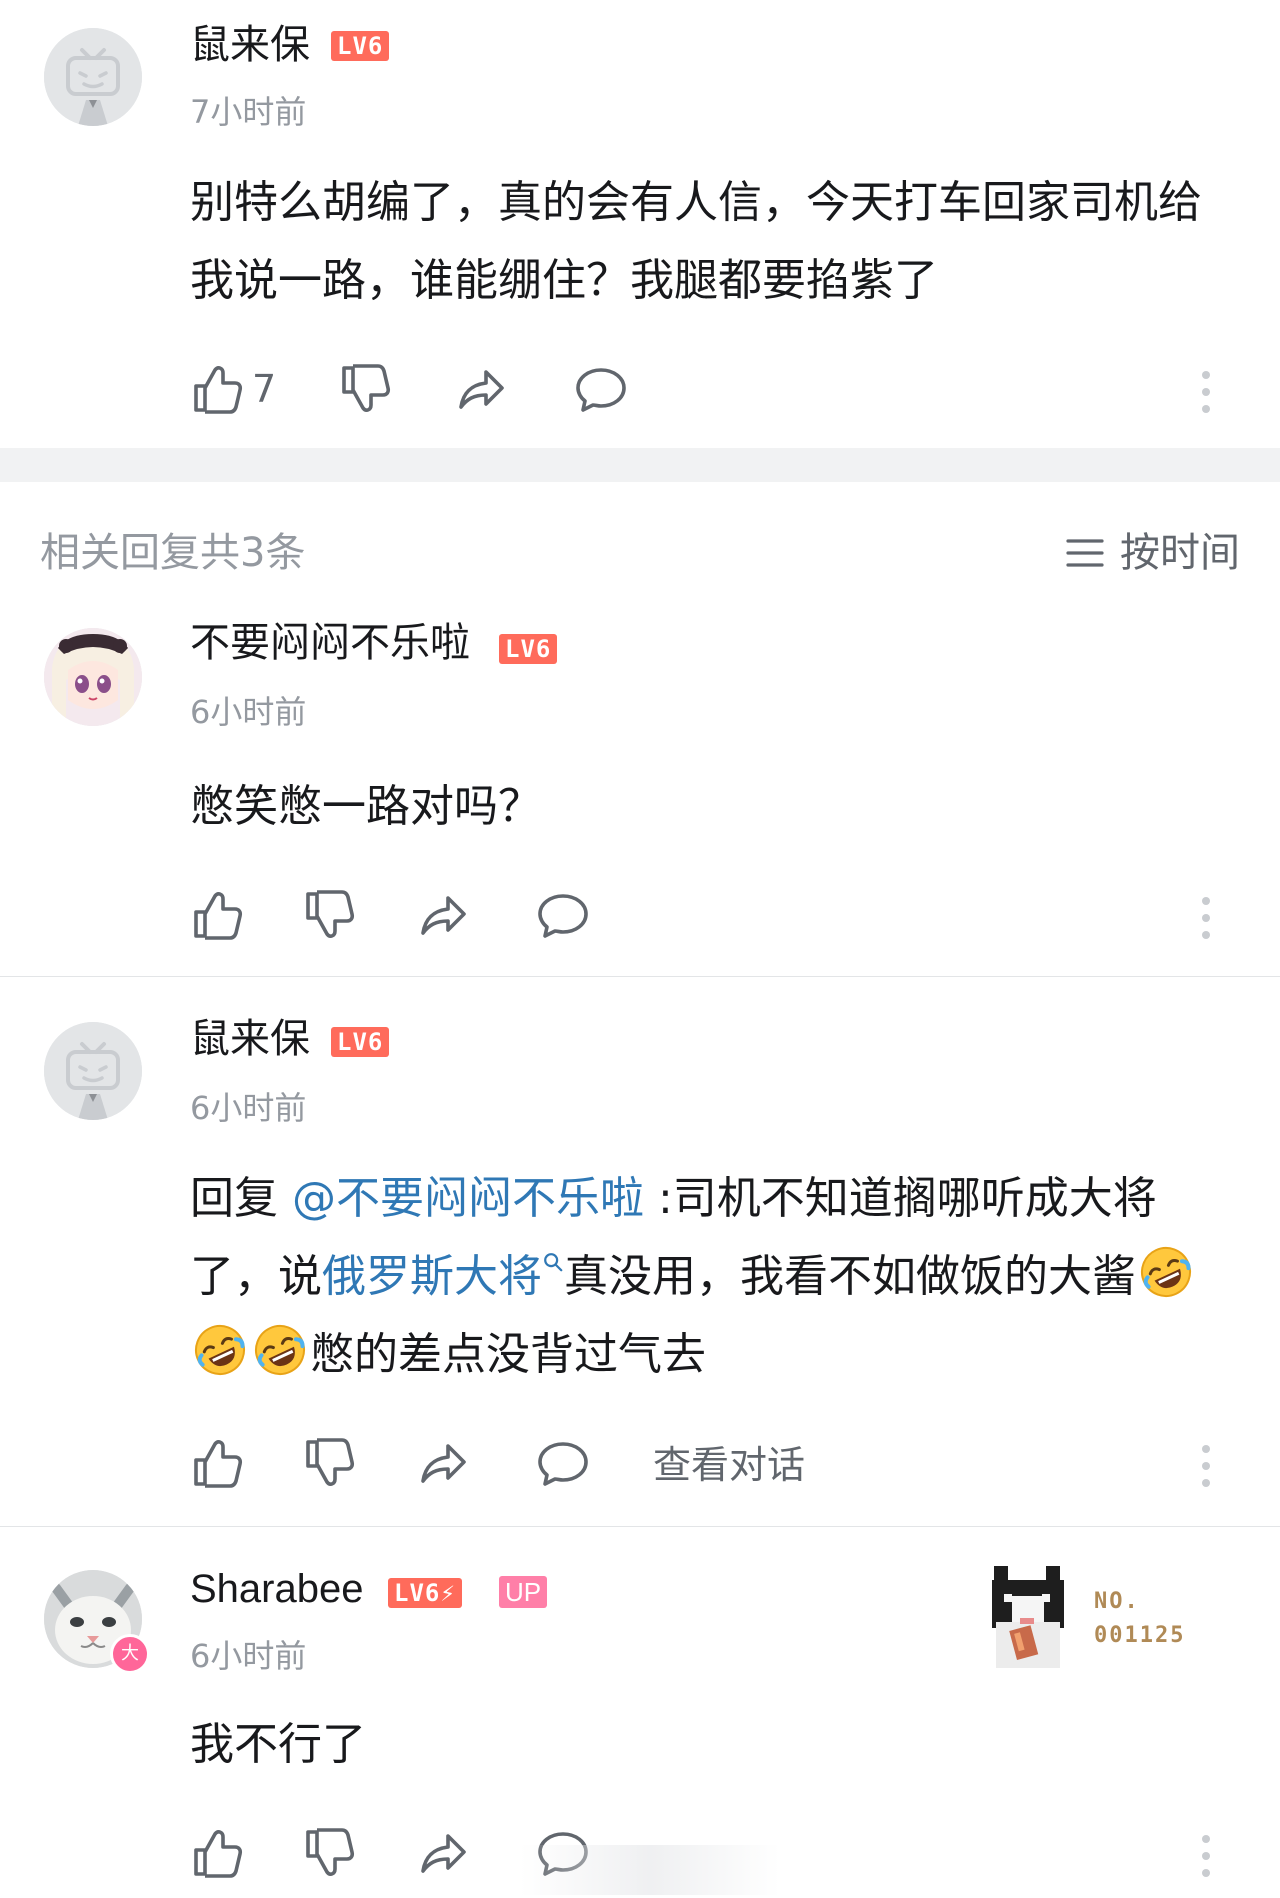  I want to click on content-text: 憋的差点没背过气去, so click(508, 1354).